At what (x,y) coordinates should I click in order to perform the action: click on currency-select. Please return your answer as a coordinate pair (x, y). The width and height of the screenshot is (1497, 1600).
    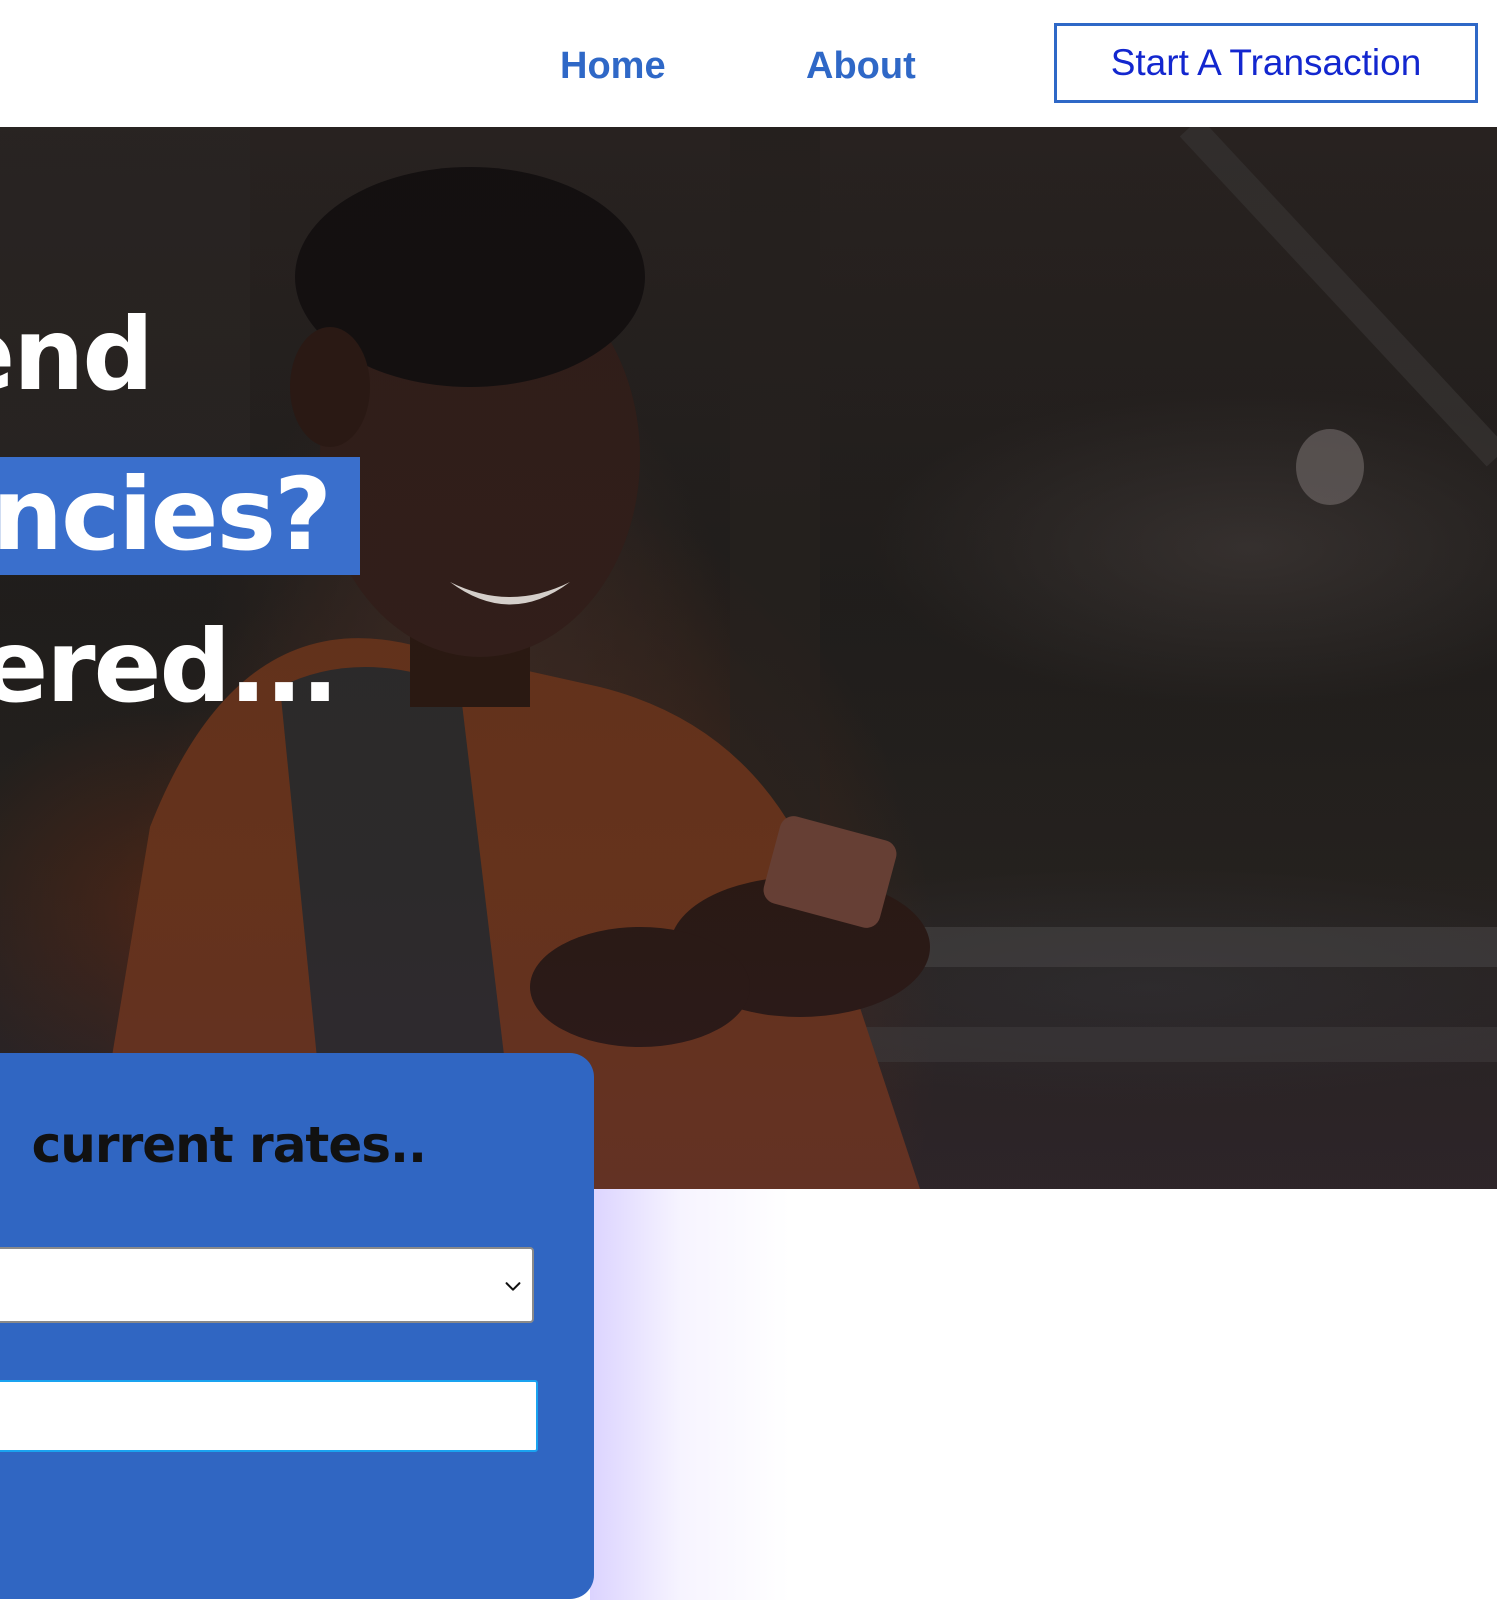
    Looking at the image, I should click on (267, 1285).